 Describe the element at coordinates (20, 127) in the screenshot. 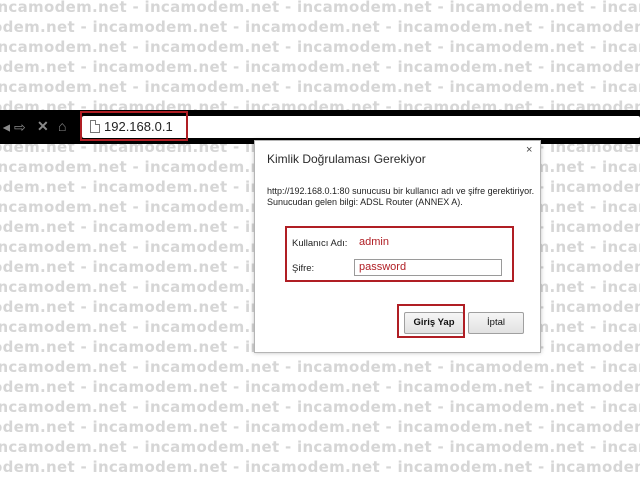

I see `arrow-right-icon: ⇨` at that location.